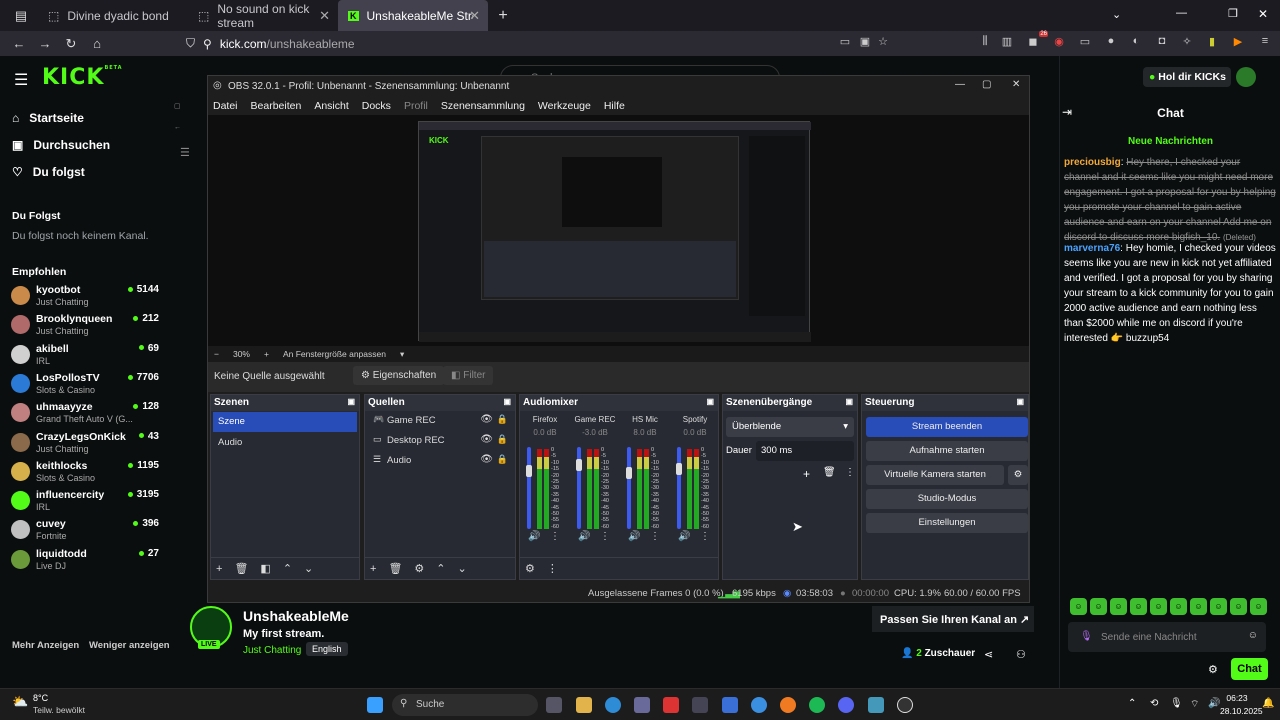 This screenshot has width=1280, height=720. Describe the element at coordinates (376, 106) in the screenshot. I see `obs-menu-item: Docks` at that location.